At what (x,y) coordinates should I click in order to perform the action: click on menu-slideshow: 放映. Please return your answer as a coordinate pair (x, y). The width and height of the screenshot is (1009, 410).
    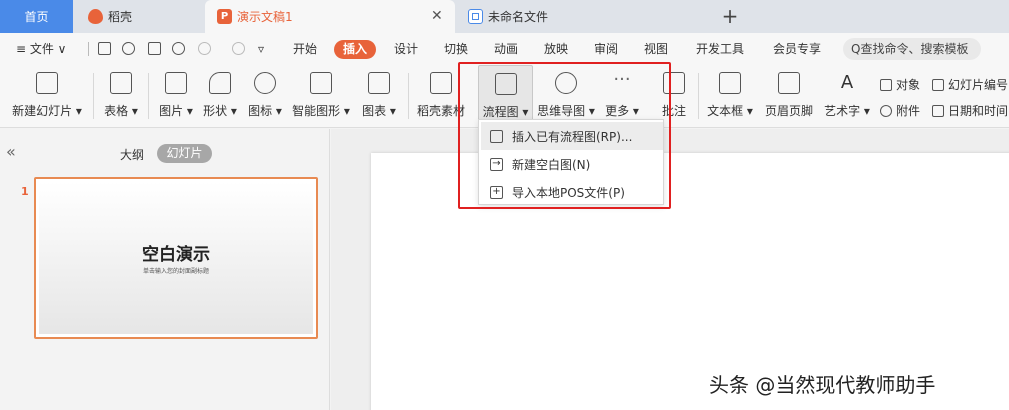
    Looking at the image, I should click on (556, 49).